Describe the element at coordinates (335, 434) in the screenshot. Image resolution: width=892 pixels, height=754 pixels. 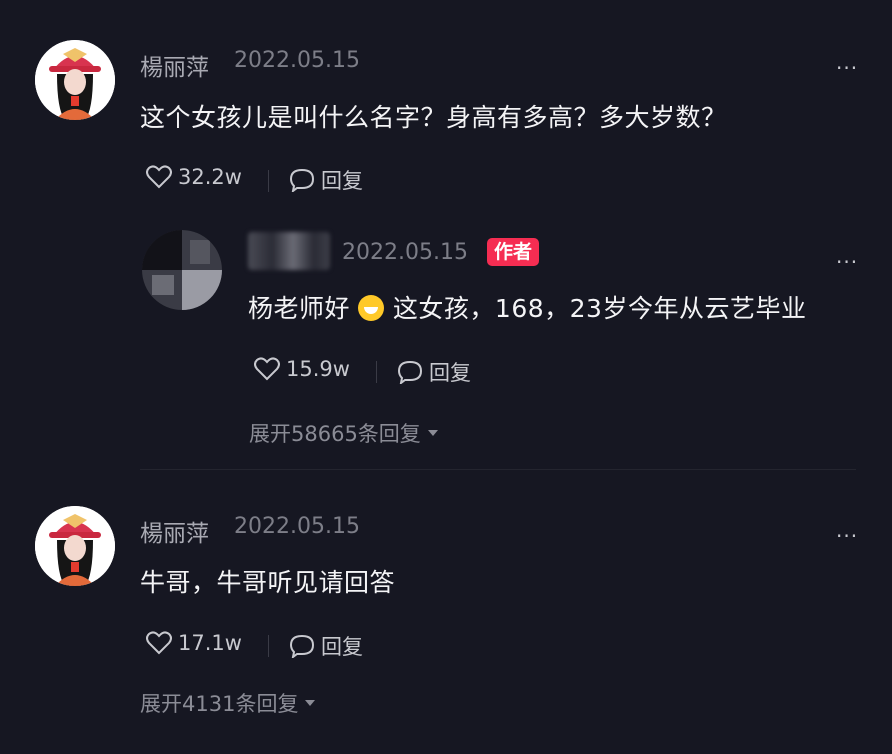
I see `expand-replies-label: 展开58665条回复` at that location.